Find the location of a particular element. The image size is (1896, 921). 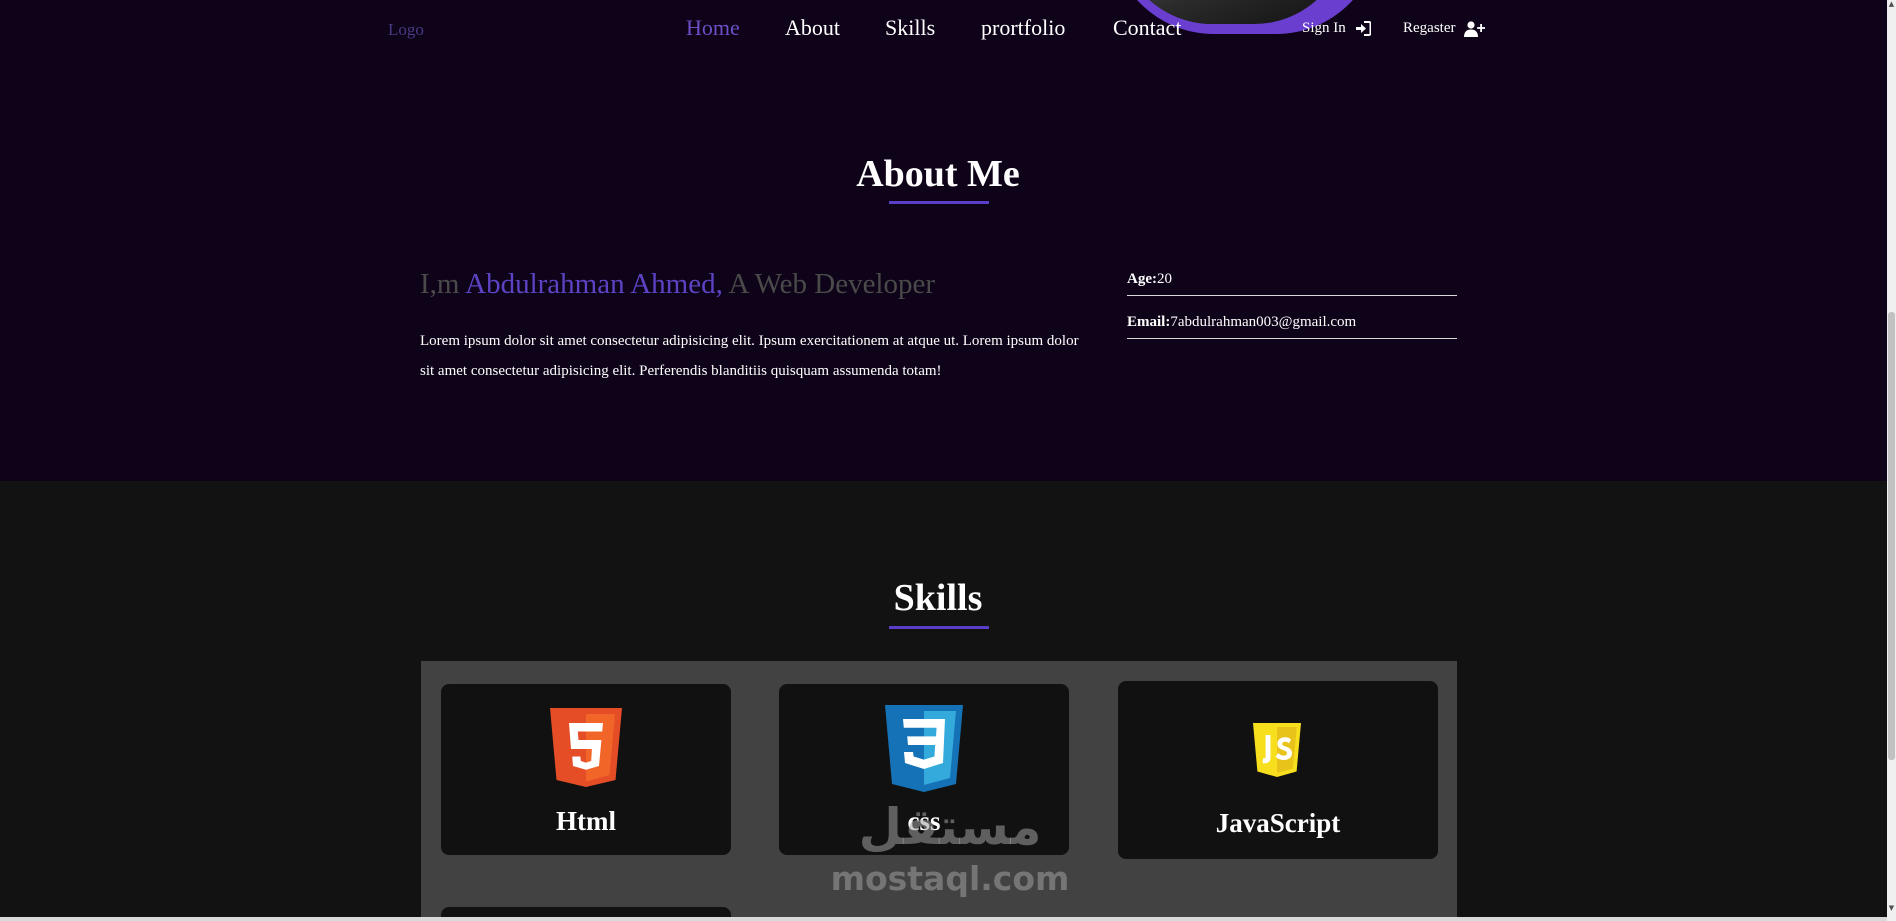

email-label: Email: is located at coordinates (1149, 322).